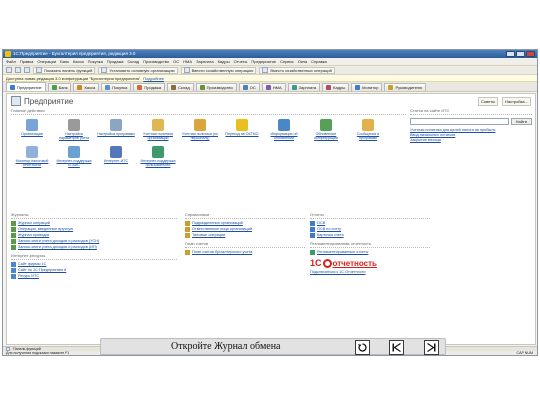 The width and height of the screenshot is (540, 405). Describe the element at coordinates (64, 70) in the screenshot. I see `show-function-panel-button: Показать панель функций` at that location.